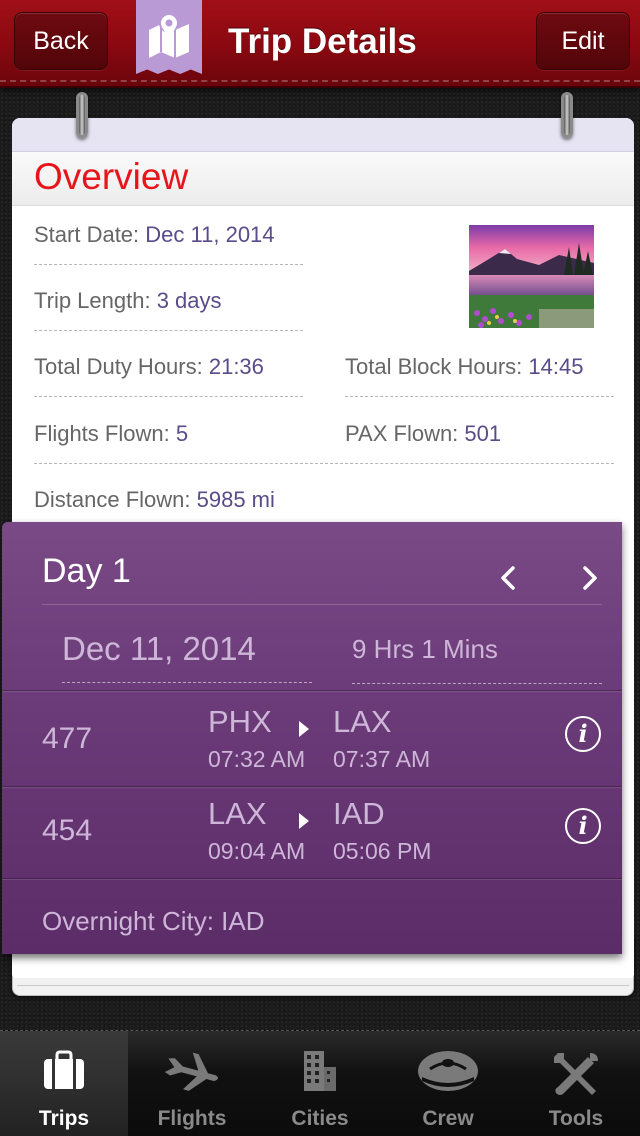  I want to click on flight-row: 477 PHX LAX 07:32 AM 07:37 AM i, so click(312, 739).